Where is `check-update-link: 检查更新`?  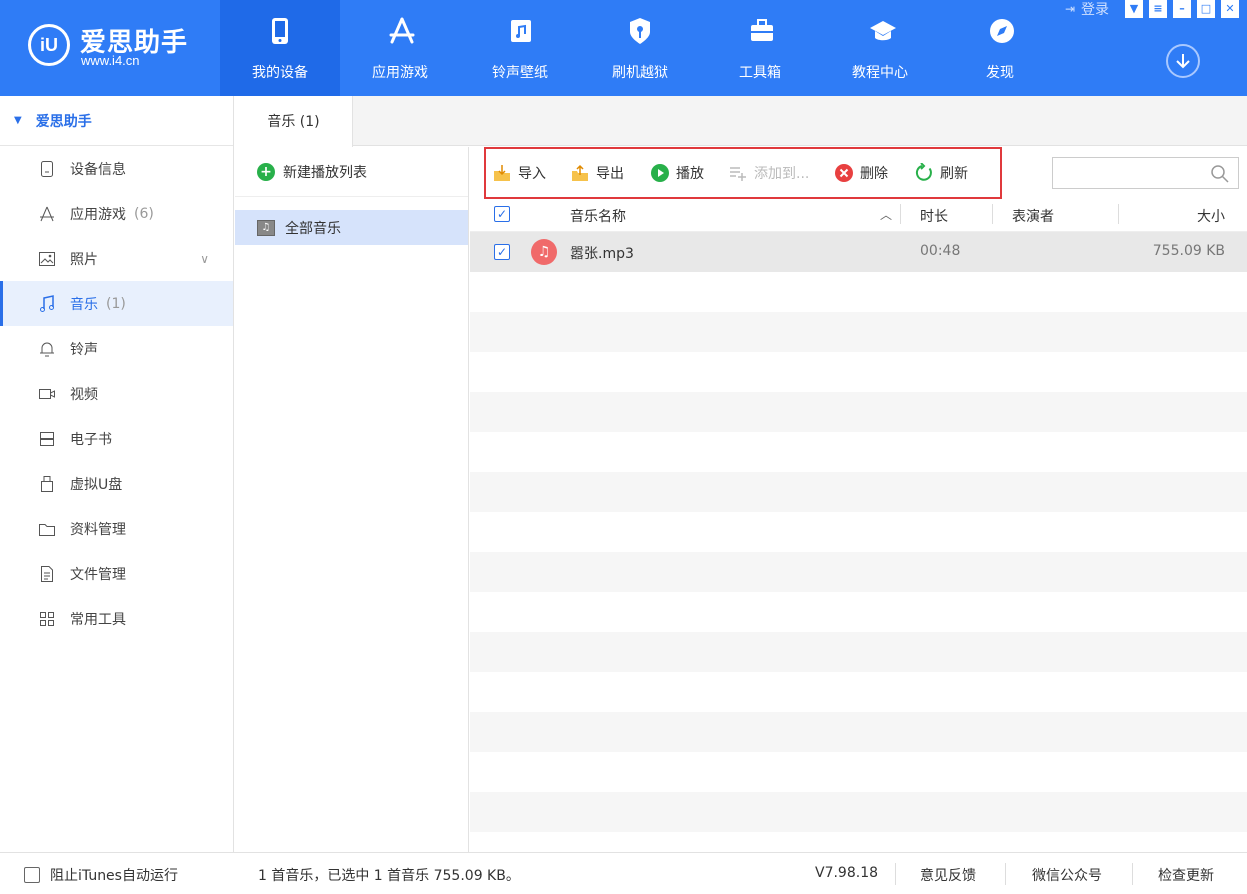 check-update-link: 检查更新 is located at coordinates (1186, 875).